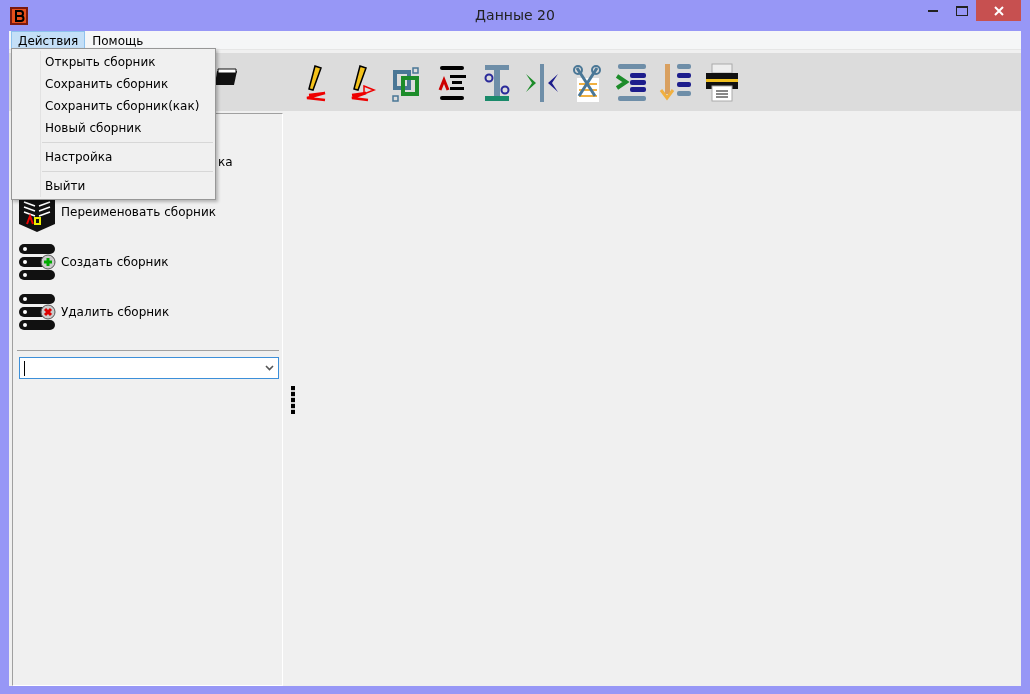 The height and width of the screenshot is (694, 1030). I want to click on menu-item: Сохранить сборник, so click(113, 84).